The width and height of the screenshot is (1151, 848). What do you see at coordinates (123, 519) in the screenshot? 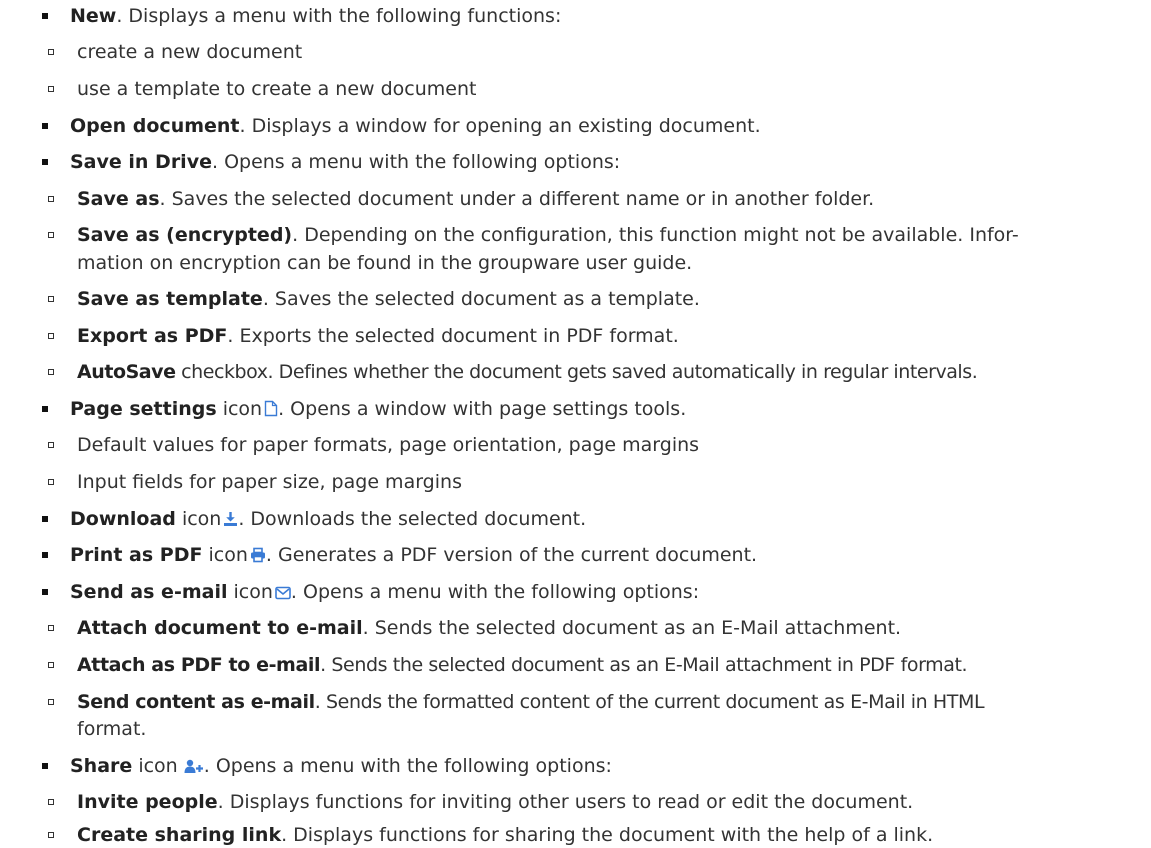
I see `term: Download` at bounding box center [123, 519].